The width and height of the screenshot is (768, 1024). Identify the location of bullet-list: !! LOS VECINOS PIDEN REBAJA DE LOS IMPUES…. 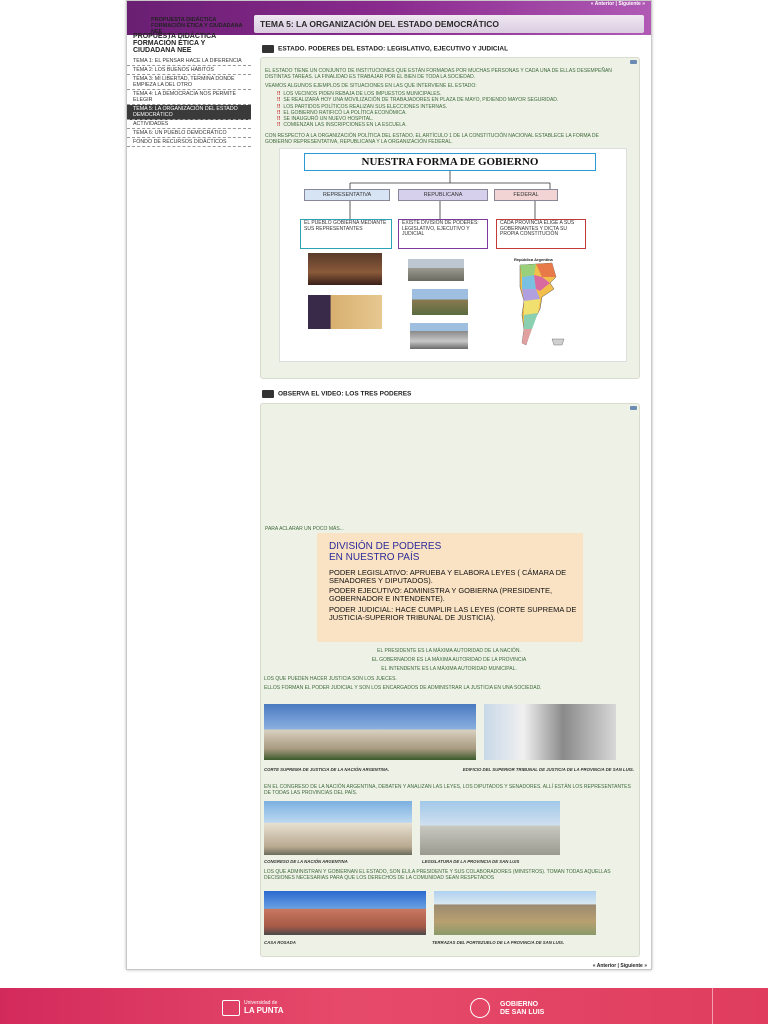
(452, 110).